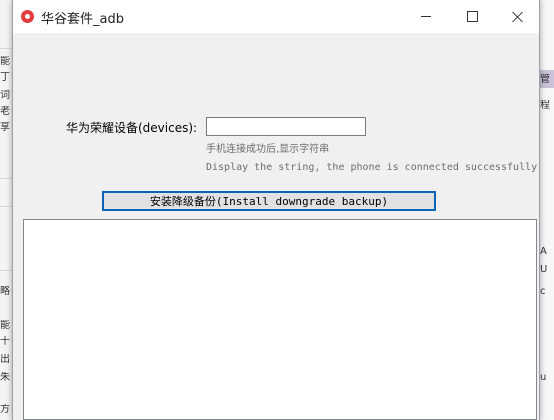 The height and width of the screenshot is (420, 554). What do you see at coordinates (82, 19) in the screenshot?
I see `window-title: 华谷套件_adb` at bounding box center [82, 19].